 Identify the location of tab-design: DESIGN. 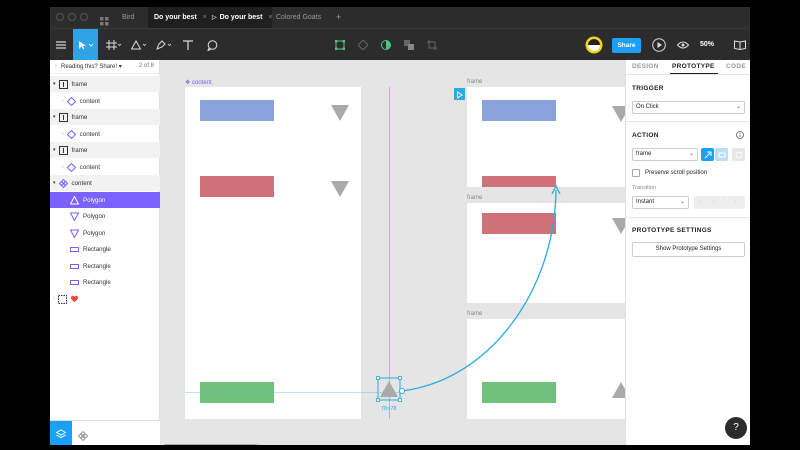
(645, 67).